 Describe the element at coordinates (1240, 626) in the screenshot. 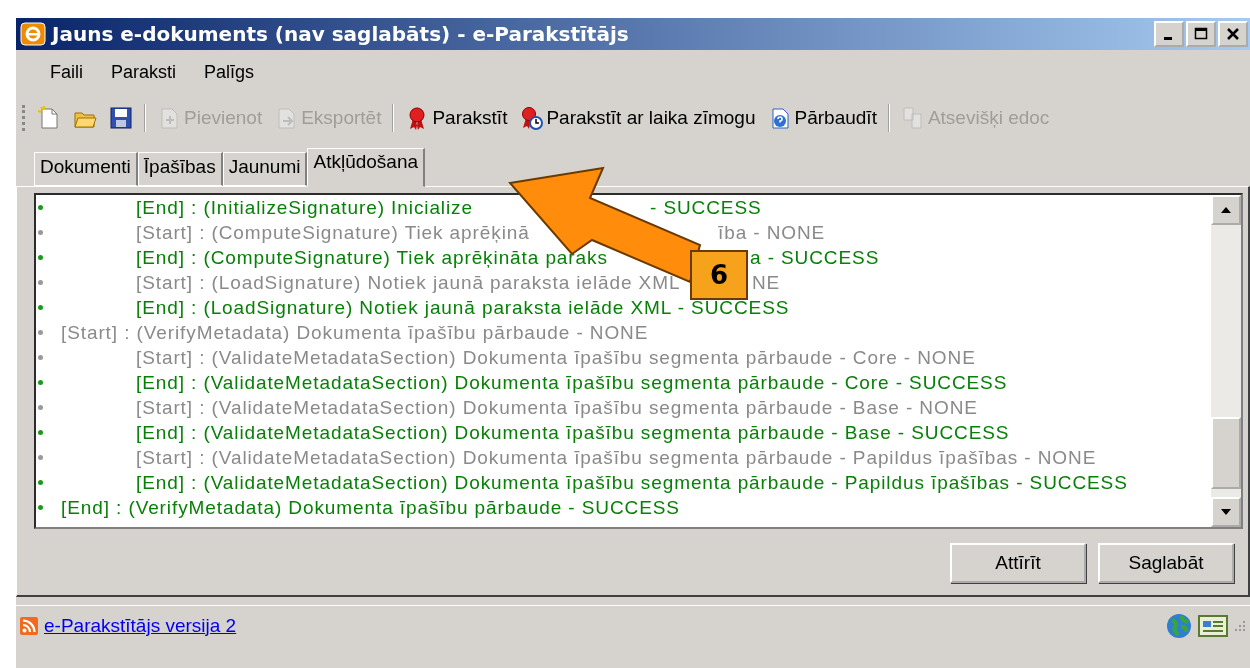

I see `resize-grip-icon` at that location.